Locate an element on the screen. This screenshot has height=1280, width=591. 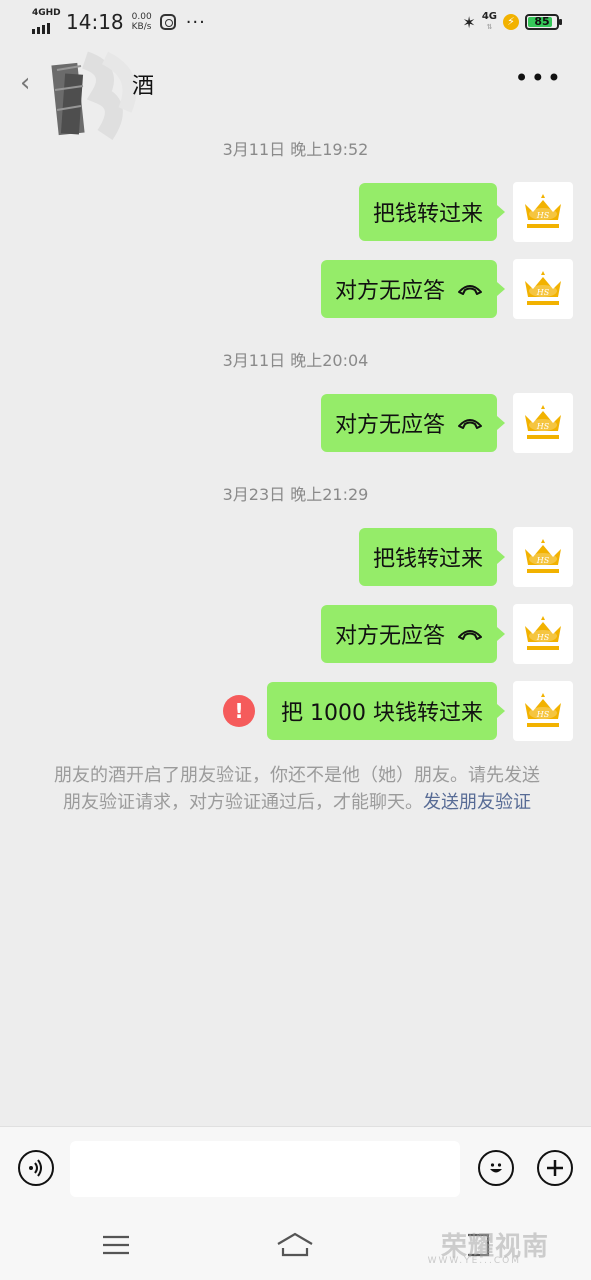
battery-icon: 85 is located at coordinates (543, 22).